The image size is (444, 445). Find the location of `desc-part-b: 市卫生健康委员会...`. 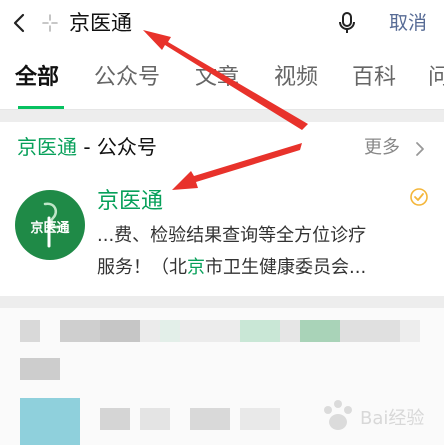

desc-part-b: 市卫生健康委员会... is located at coordinates (286, 267).